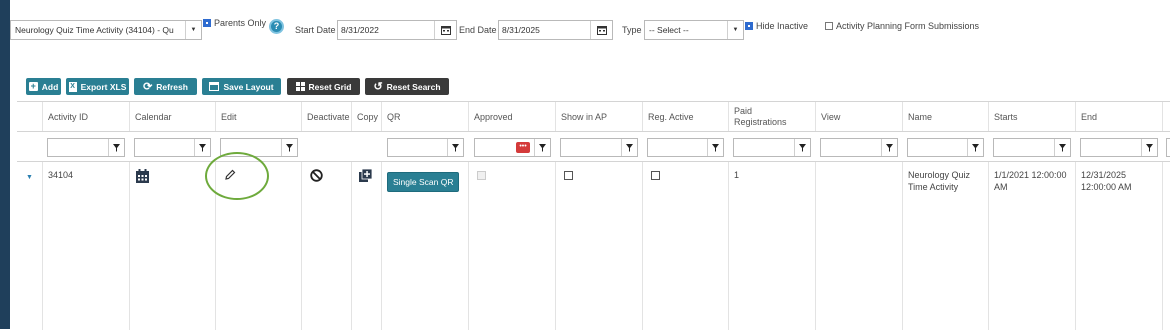 The image size is (1170, 330). Describe the element at coordinates (858, 116) in the screenshot. I see `col-view: View` at that location.